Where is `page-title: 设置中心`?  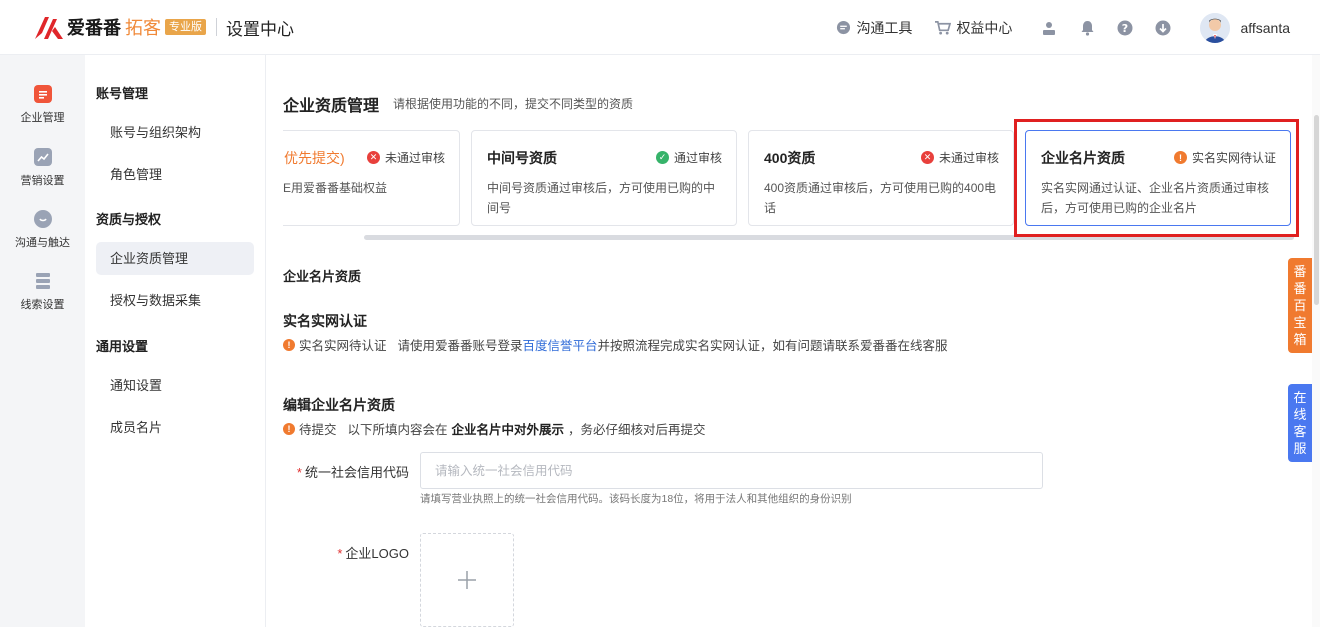 page-title: 设置中心 is located at coordinates (260, 29).